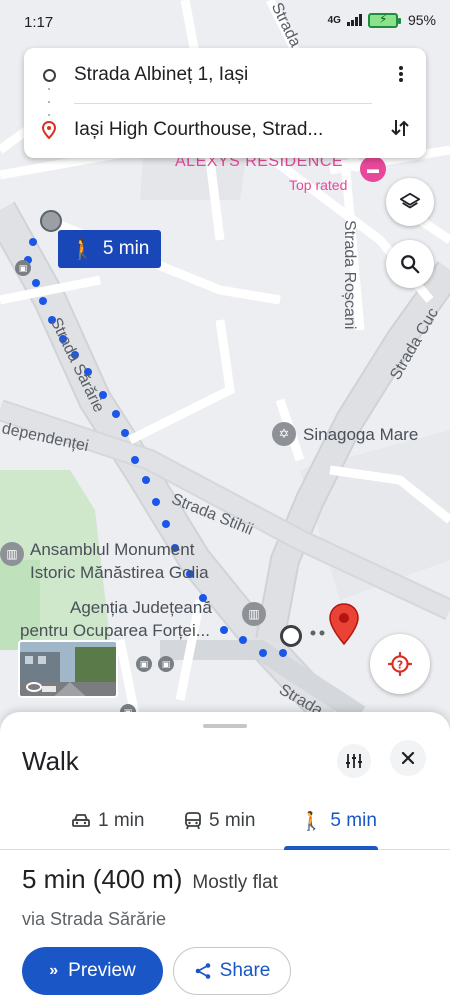  I want to click on tab-drive-label: 1 min, so click(121, 820).